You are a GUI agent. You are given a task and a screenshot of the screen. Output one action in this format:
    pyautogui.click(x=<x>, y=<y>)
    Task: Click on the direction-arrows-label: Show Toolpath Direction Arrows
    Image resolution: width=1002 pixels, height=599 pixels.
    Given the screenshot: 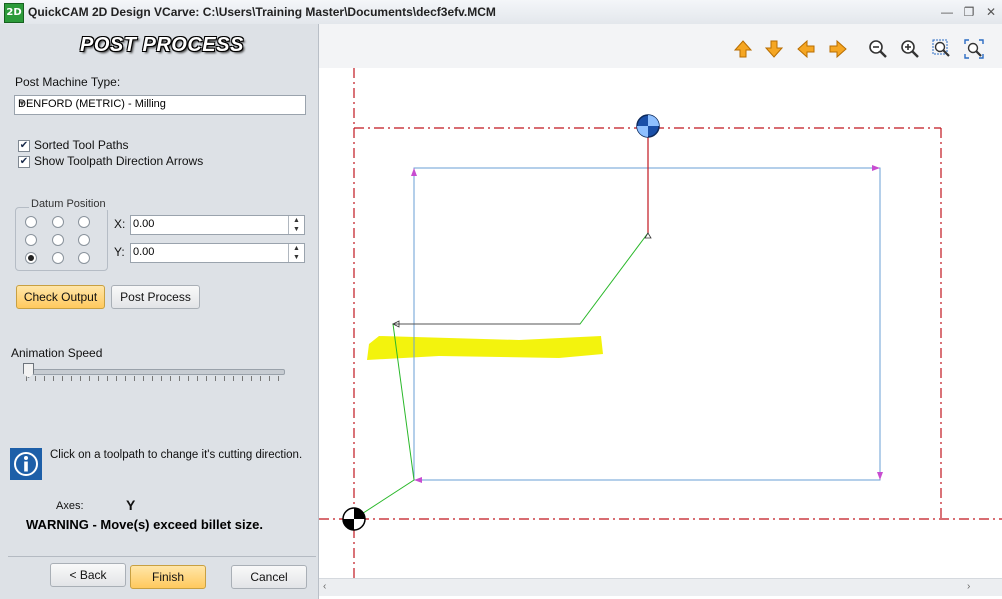 What is the action you would take?
    pyautogui.click(x=119, y=161)
    